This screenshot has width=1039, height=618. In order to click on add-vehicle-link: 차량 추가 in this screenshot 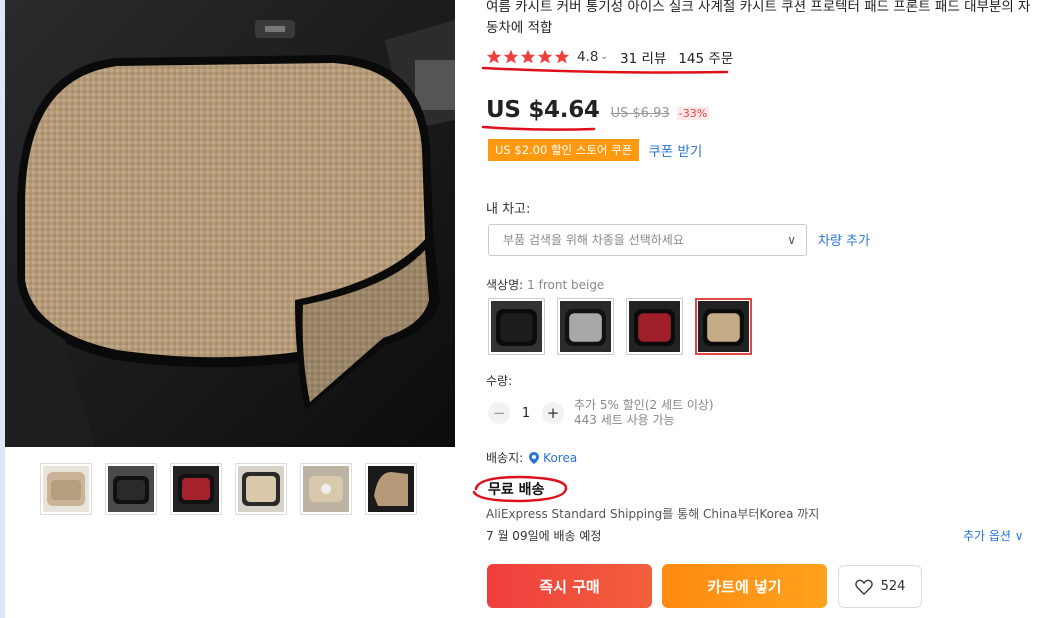, I will do `click(844, 239)`.